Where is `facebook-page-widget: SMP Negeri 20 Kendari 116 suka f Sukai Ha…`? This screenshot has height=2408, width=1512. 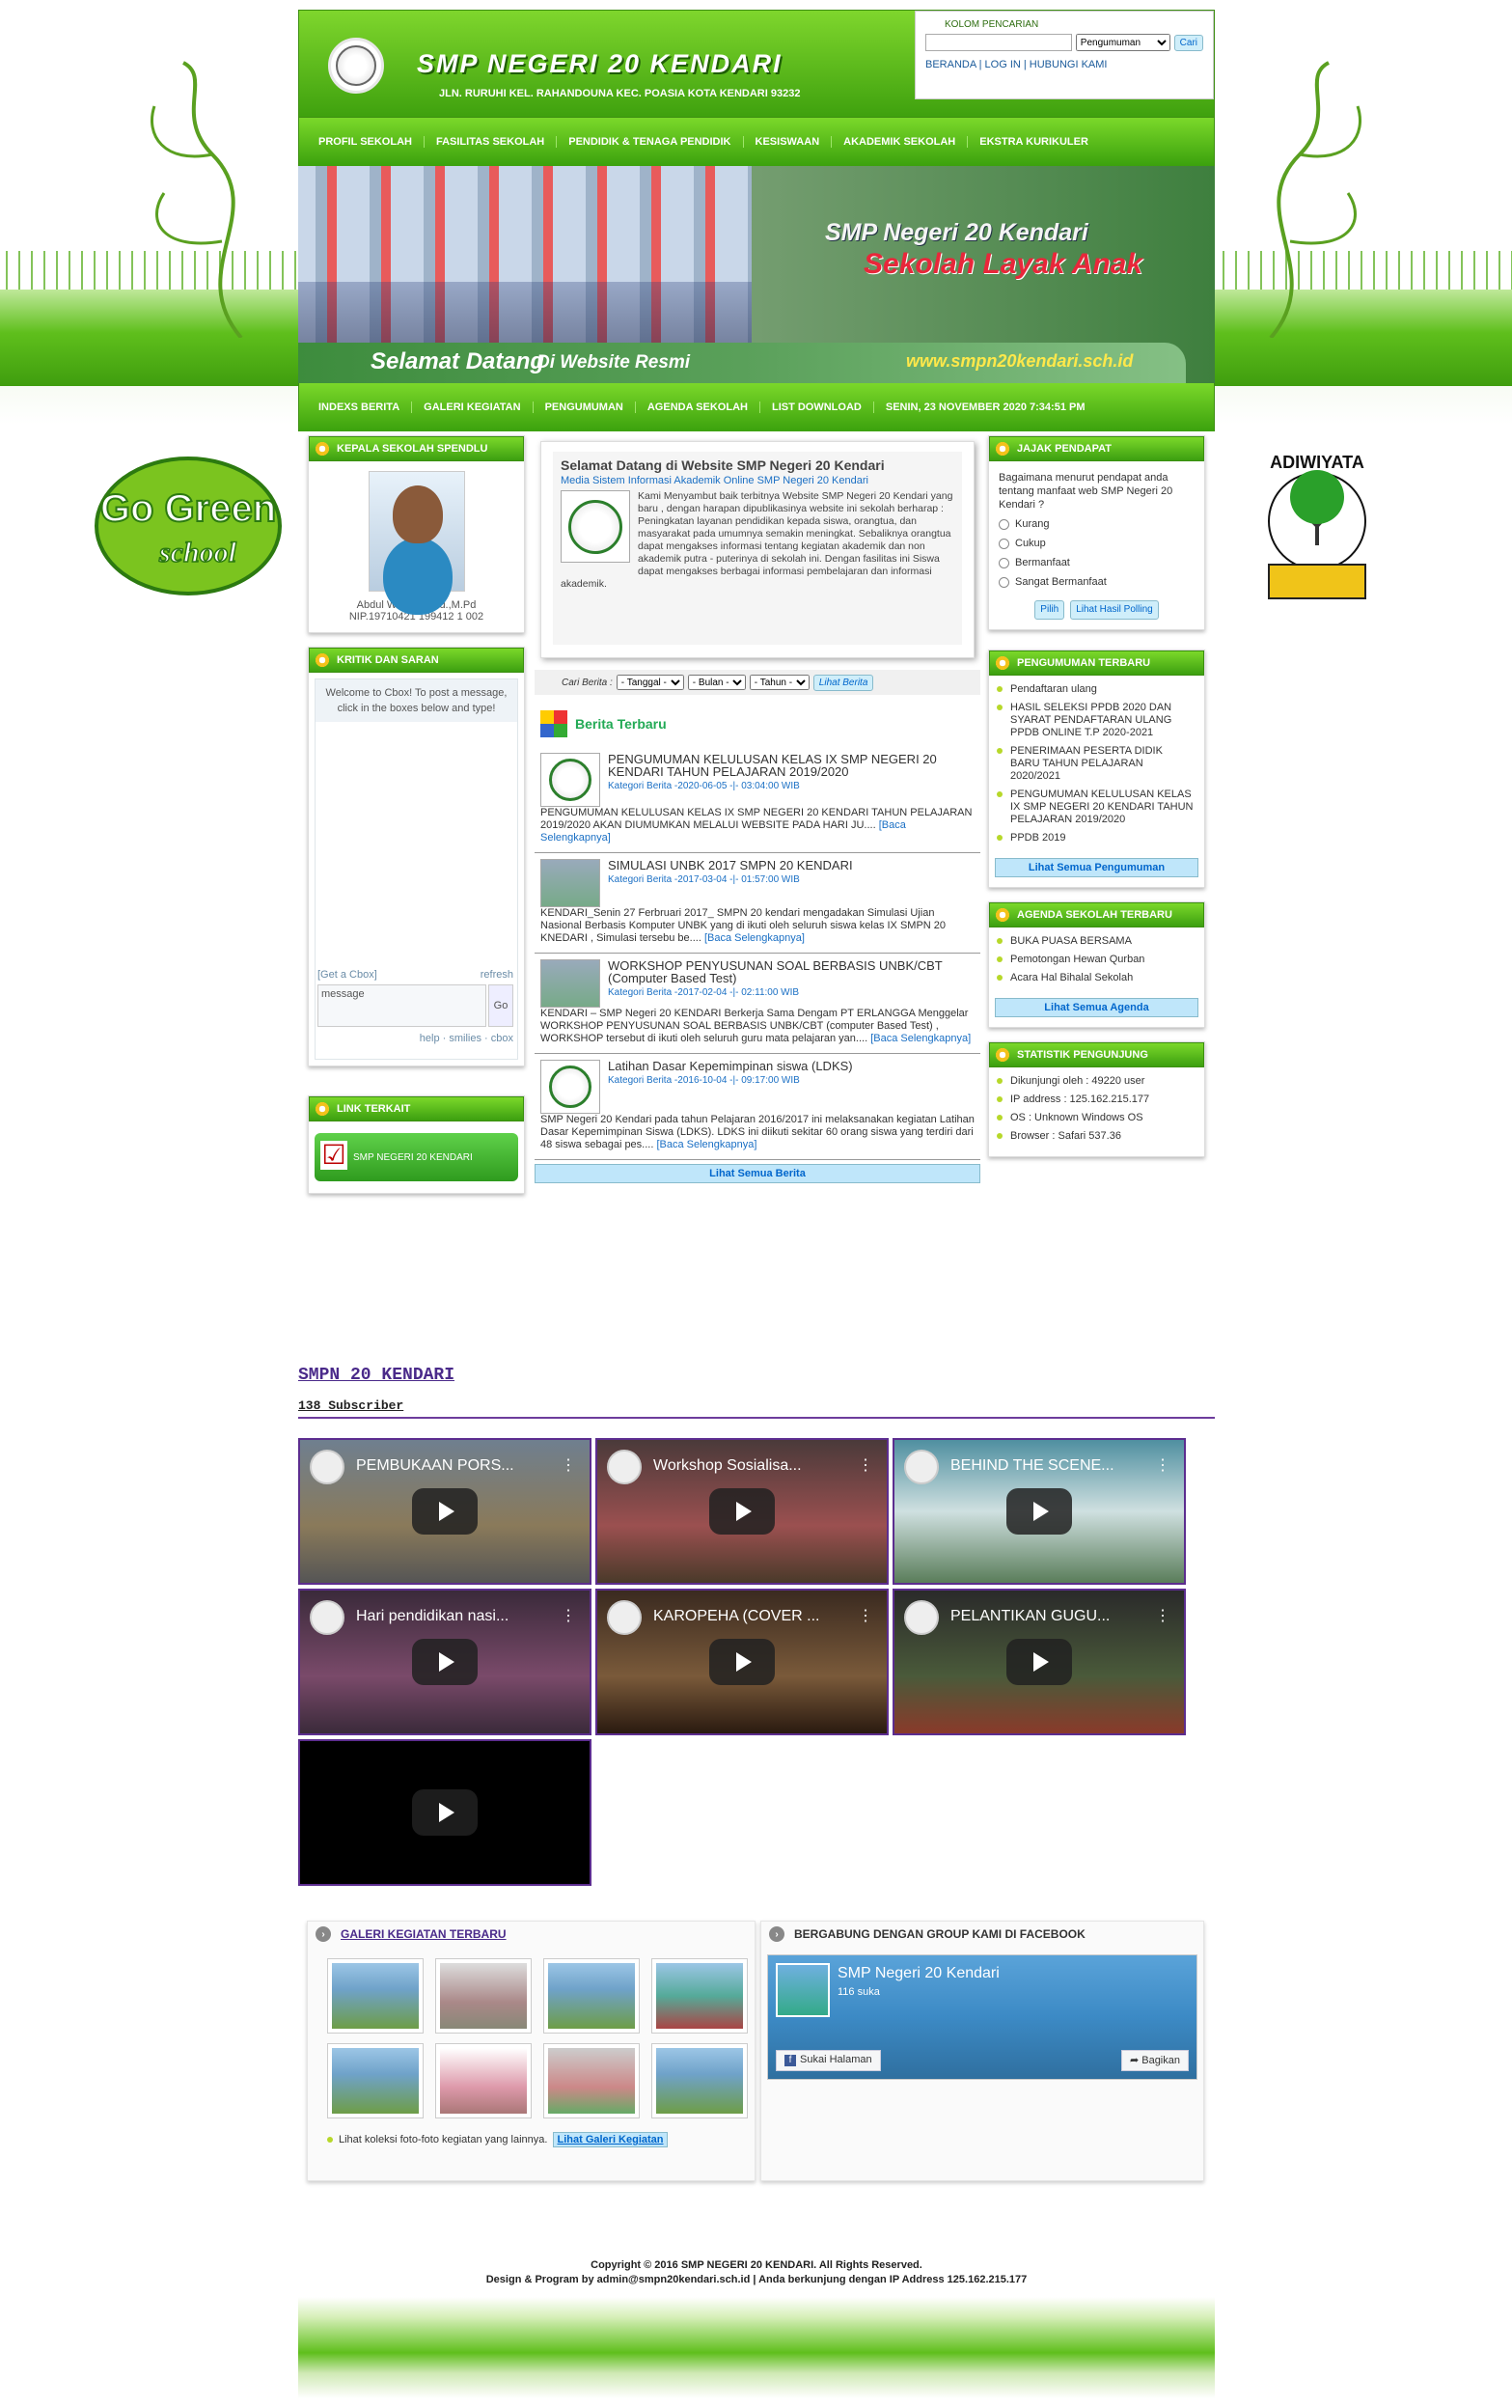 facebook-page-widget: SMP Negeri 20 Kendari 116 suka f Sukai Ha… is located at coordinates (982, 2017).